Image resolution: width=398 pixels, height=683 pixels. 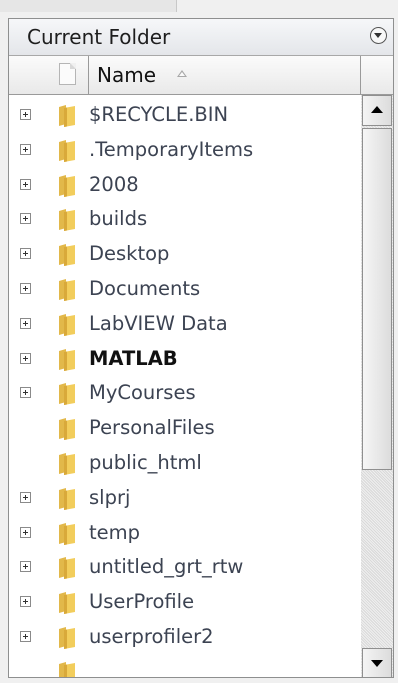 I want to click on list-item-label: $RECYCLE.BIN, so click(x=159, y=114).